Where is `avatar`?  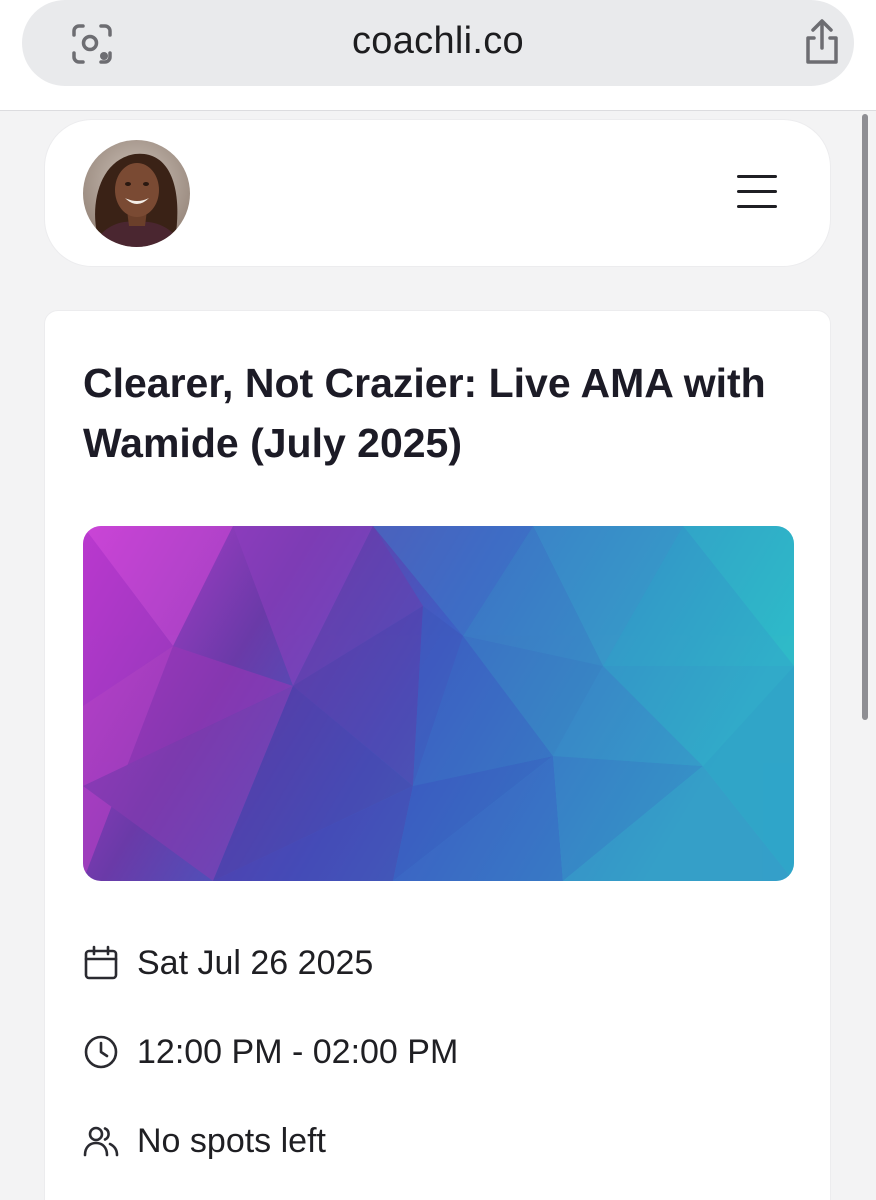 avatar is located at coordinates (136, 193).